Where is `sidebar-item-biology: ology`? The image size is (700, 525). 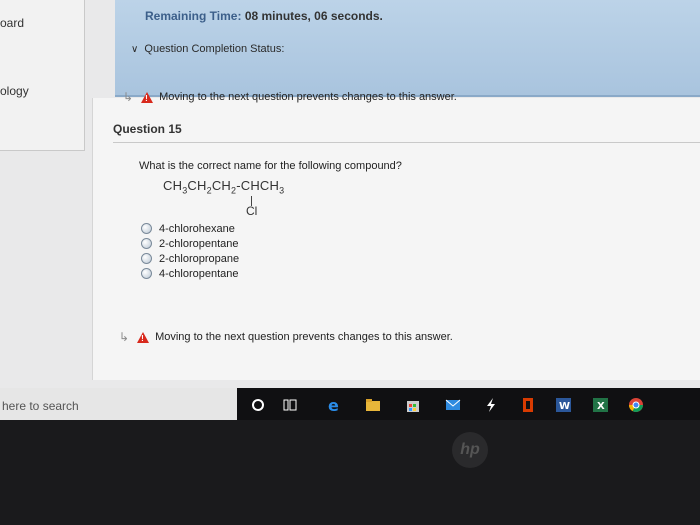
sidebar-item-biology: ology is located at coordinates (14, 91).